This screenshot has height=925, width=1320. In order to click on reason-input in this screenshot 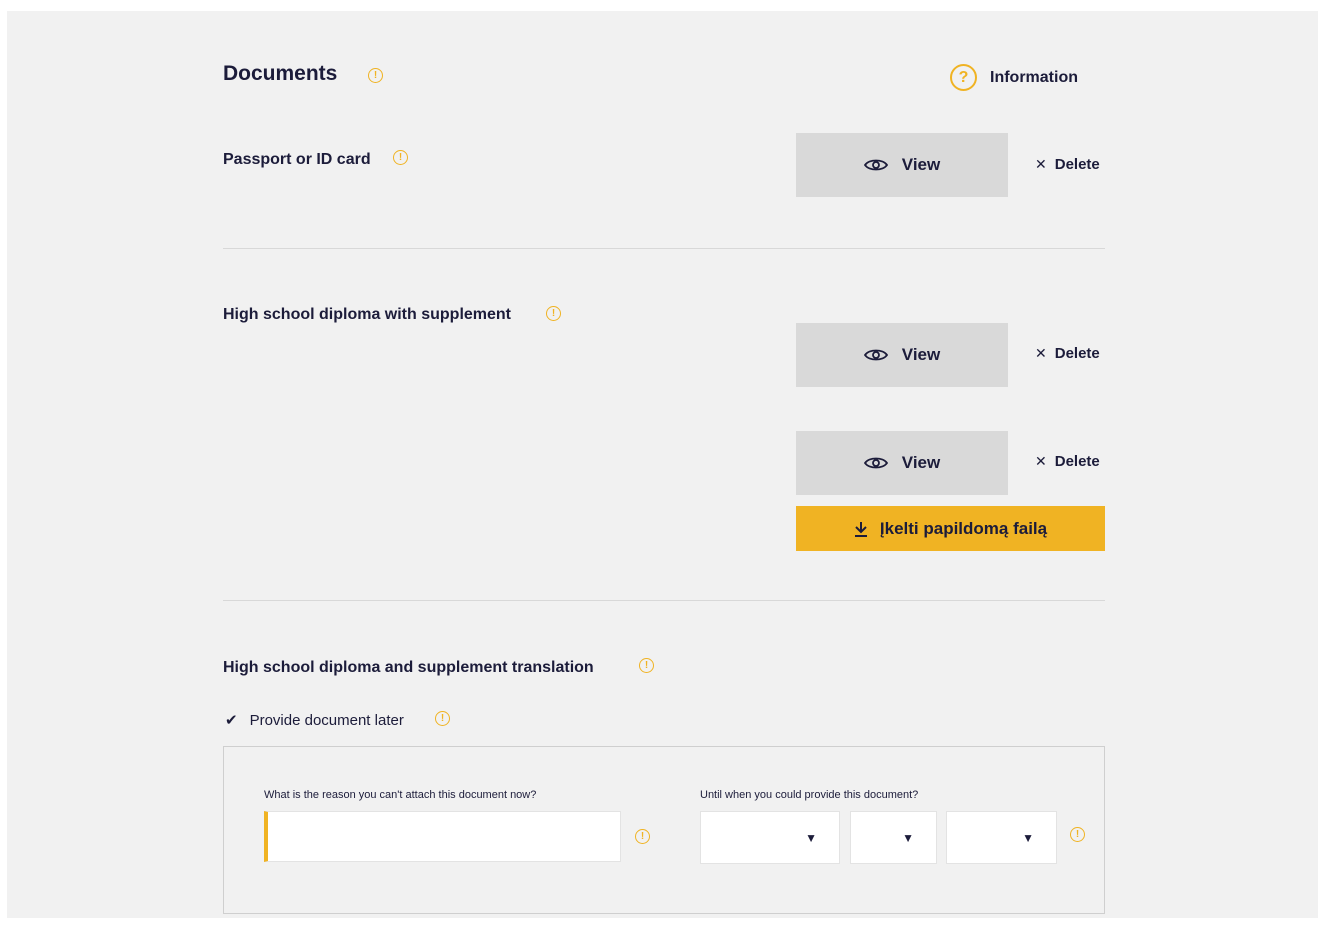, I will do `click(442, 836)`.